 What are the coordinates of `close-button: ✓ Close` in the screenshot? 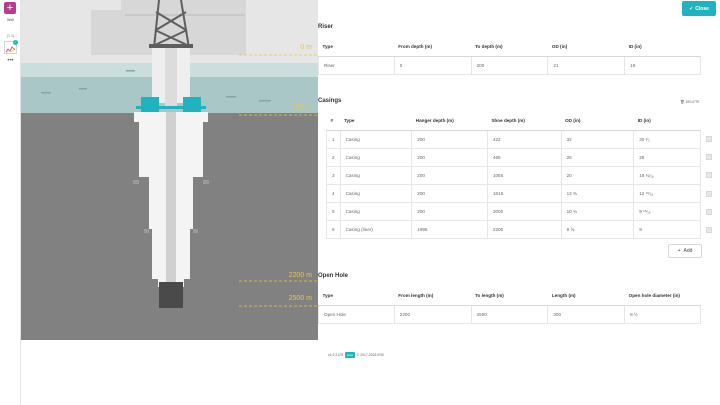 It's located at (699, 8).